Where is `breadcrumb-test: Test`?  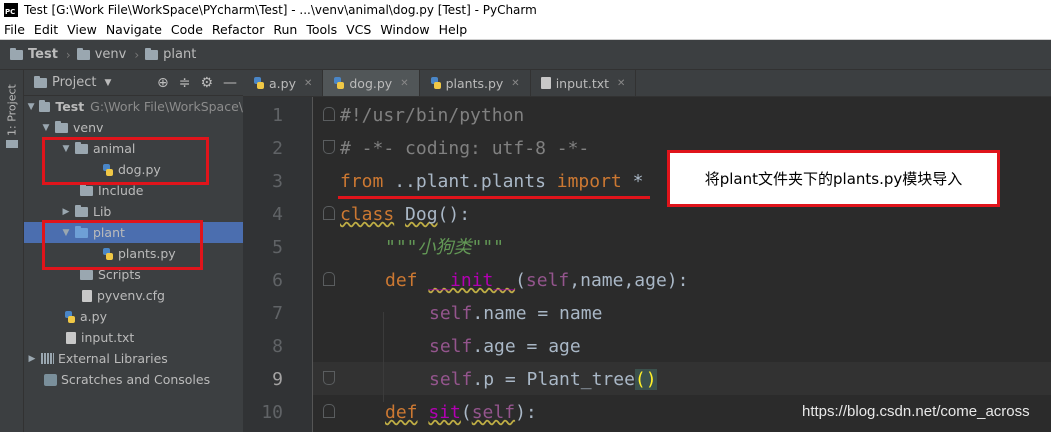 breadcrumb-test: Test is located at coordinates (34, 54).